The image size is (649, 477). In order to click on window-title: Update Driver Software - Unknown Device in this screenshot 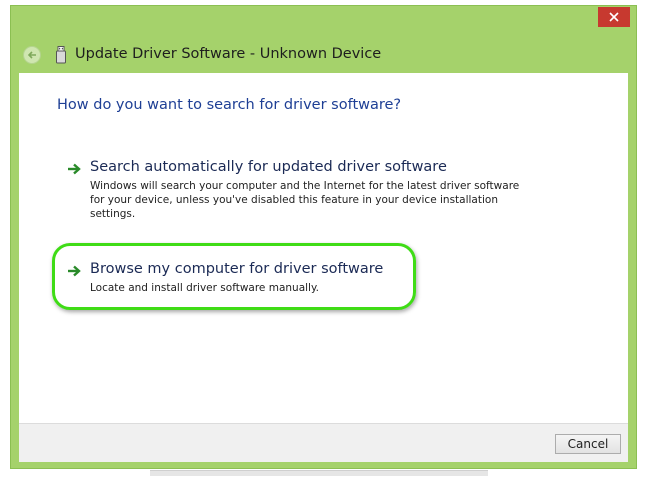, I will do `click(228, 54)`.